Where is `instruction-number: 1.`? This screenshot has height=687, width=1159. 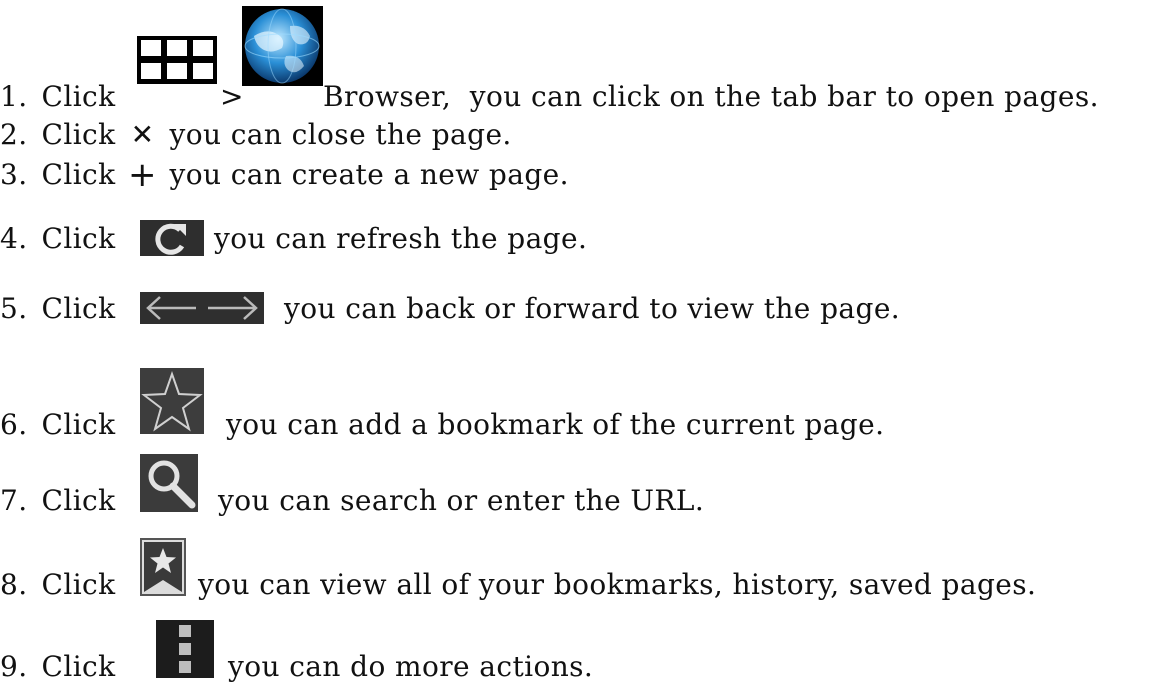
instruction-number: 1. is located at coordinates (14, 96).